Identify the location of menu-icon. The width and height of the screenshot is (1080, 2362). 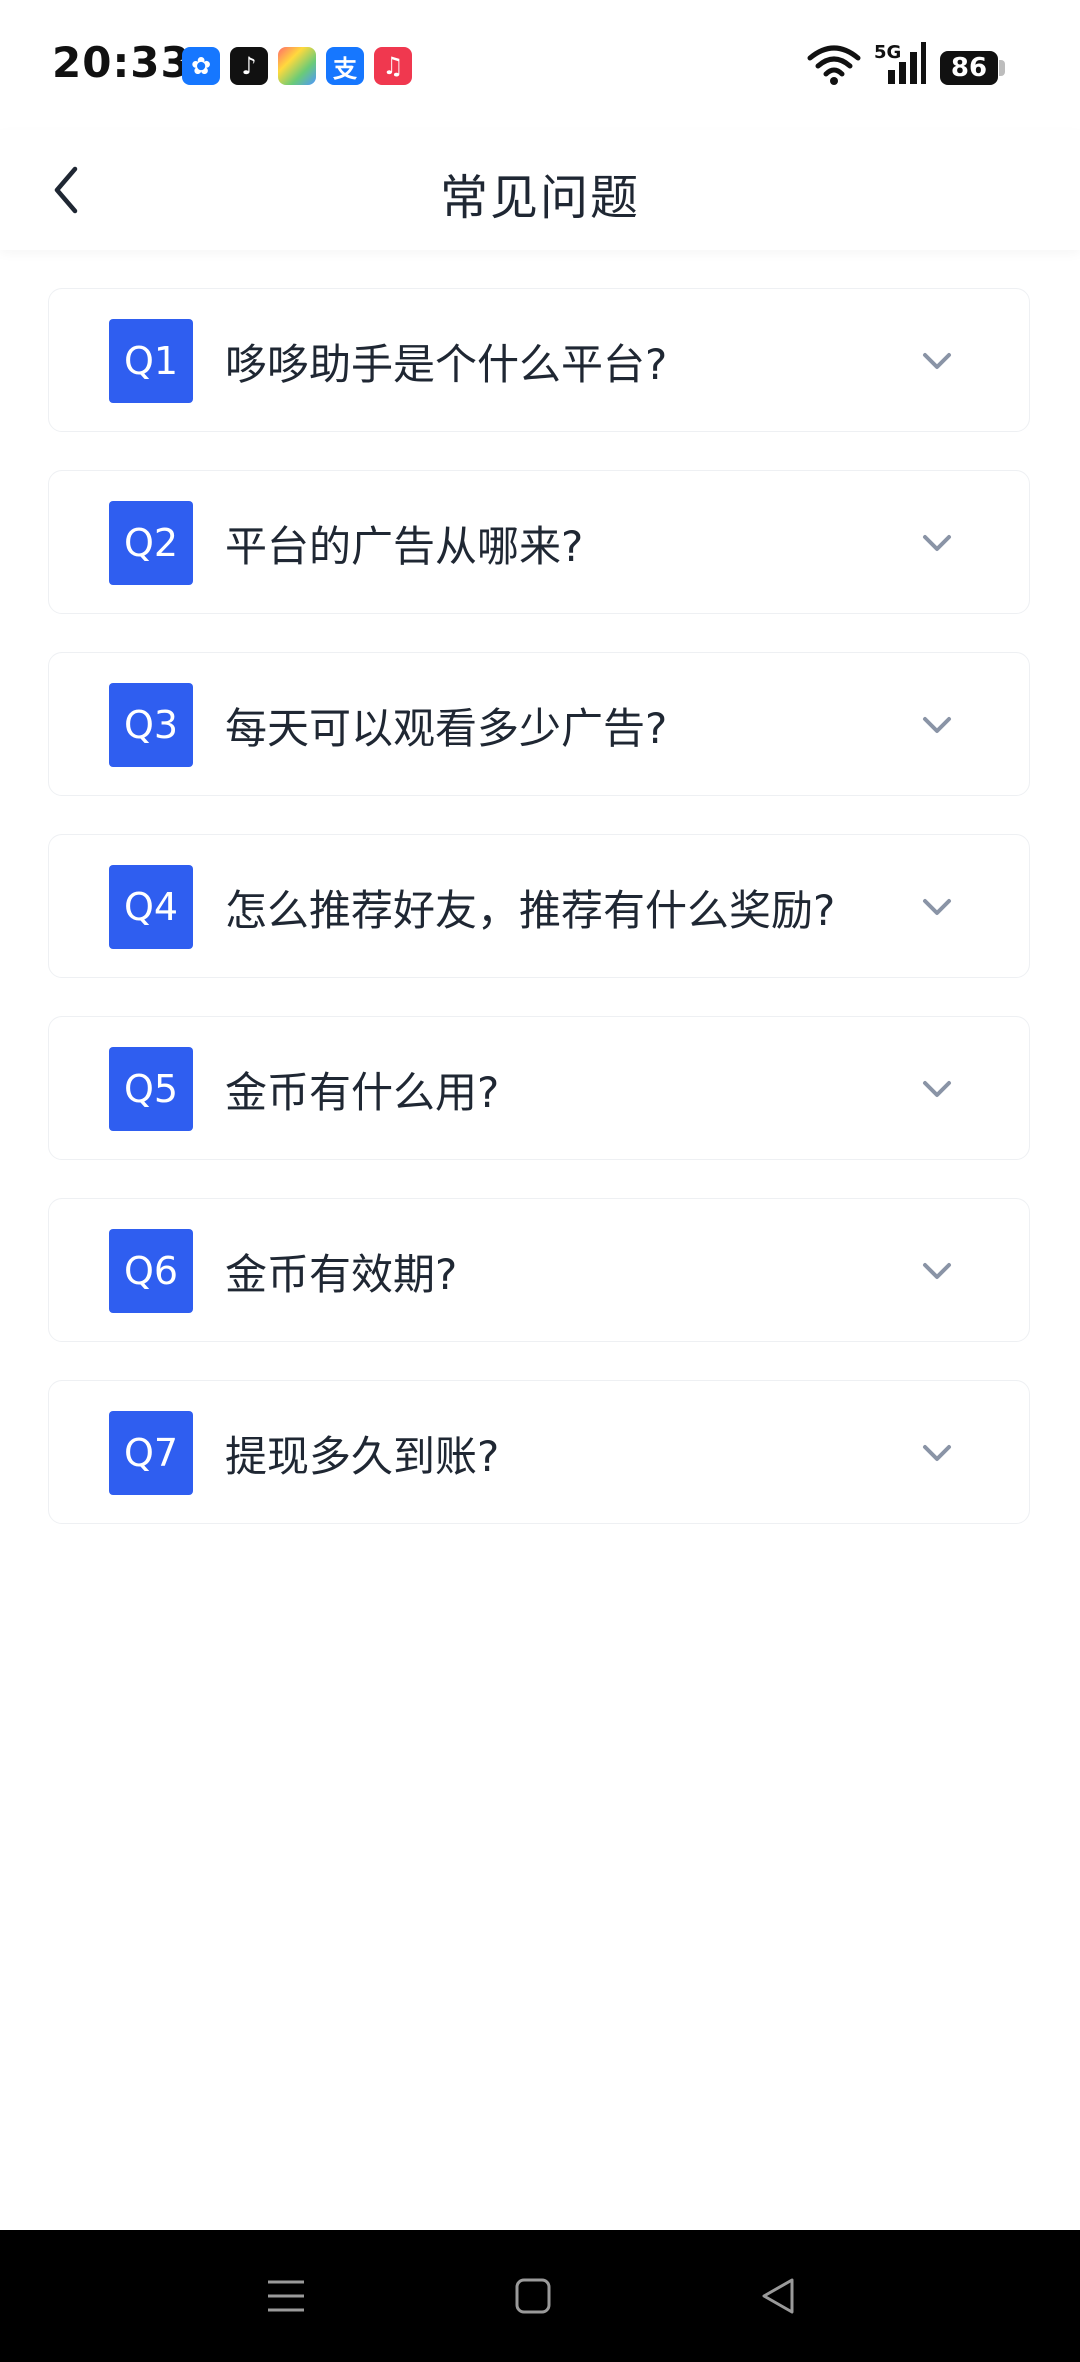
(286, 2296).